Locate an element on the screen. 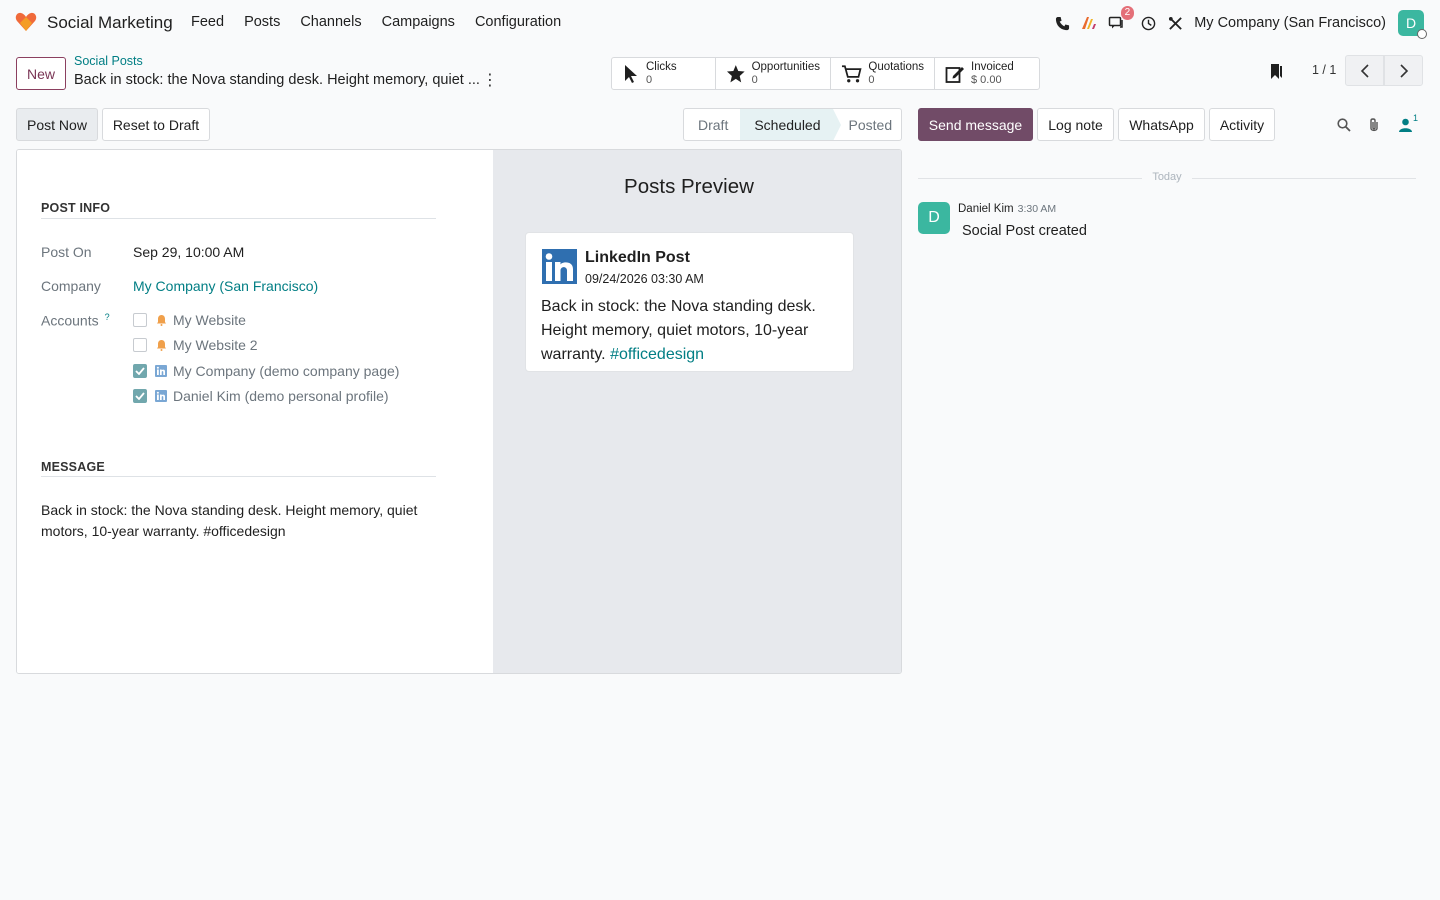 This screenshot has height=900, width=1440. account-option: Daniel Kim (demo personal profile) is located at coordinates (261, 396).